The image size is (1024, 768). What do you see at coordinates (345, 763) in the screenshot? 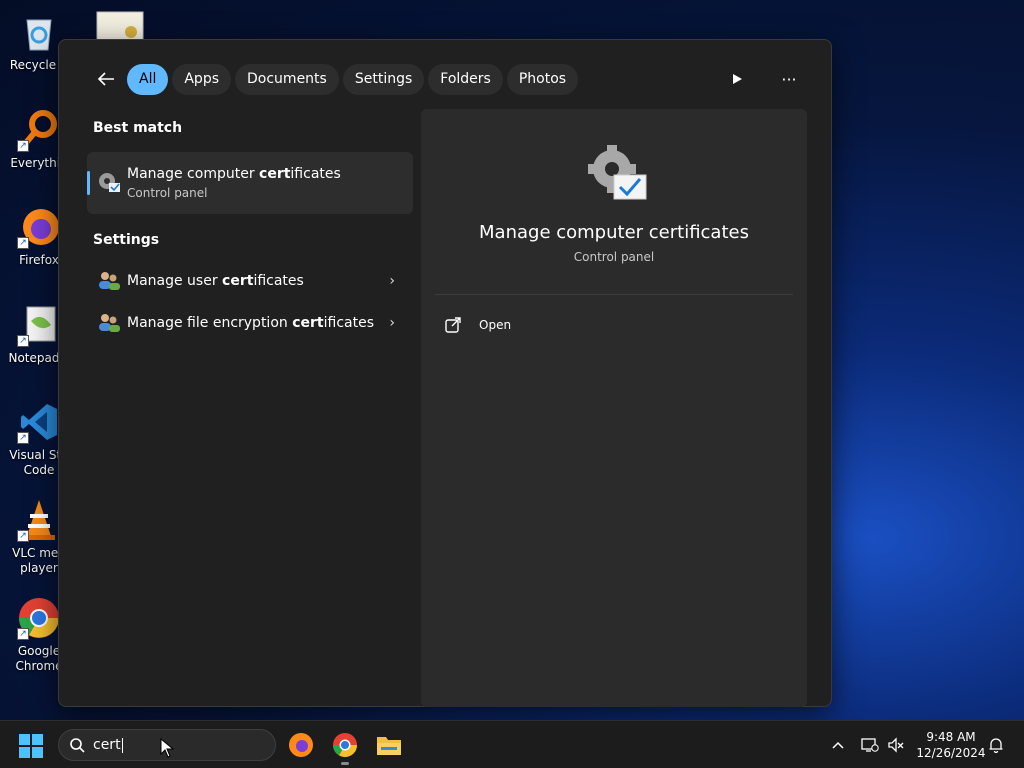
I see `running-indicator` at bounding box center [345, 763].